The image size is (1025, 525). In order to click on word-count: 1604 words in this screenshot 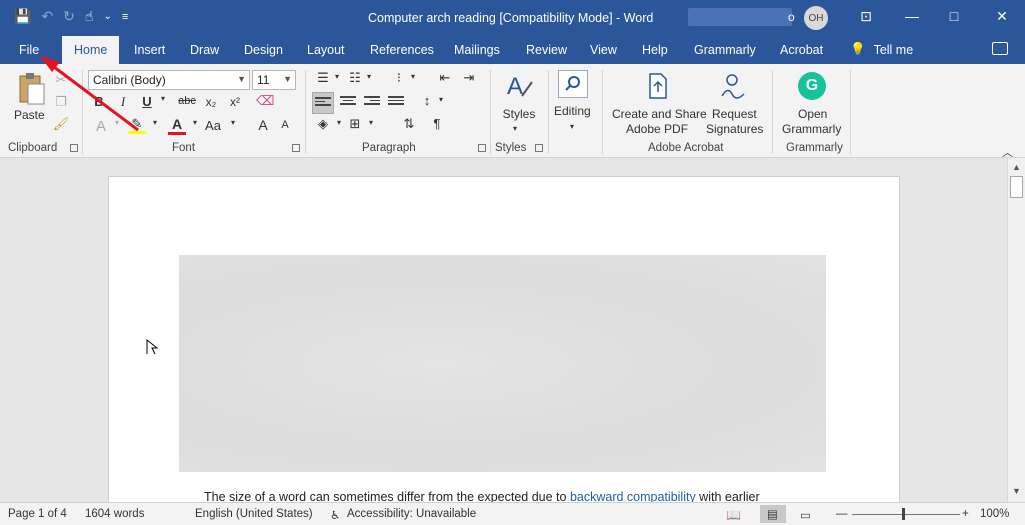, I will do `click(114, 514)`.